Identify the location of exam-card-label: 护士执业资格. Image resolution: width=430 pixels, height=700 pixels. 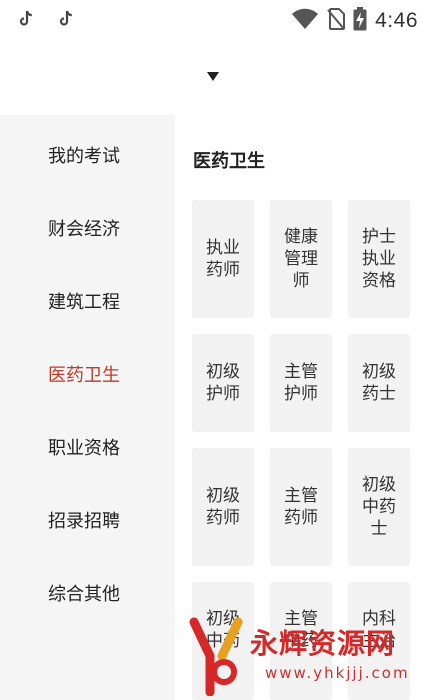
(379, 259).